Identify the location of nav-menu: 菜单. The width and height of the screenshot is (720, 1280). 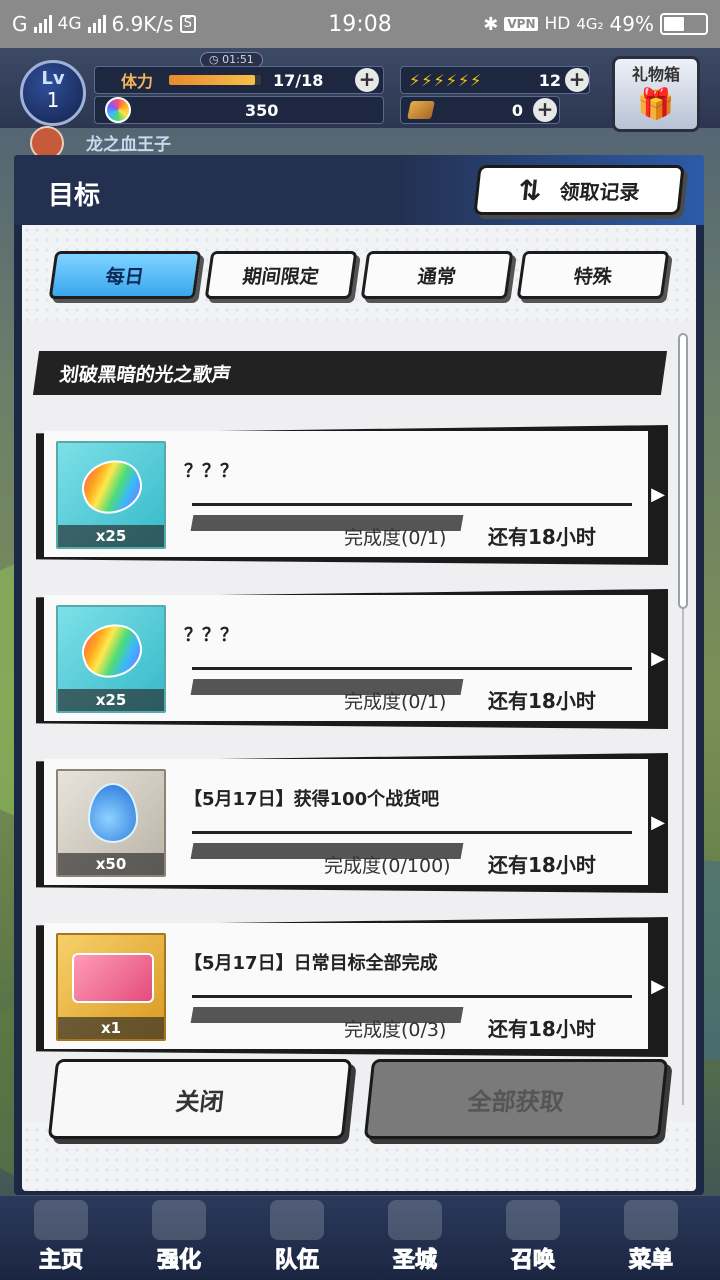
(651, 1239).